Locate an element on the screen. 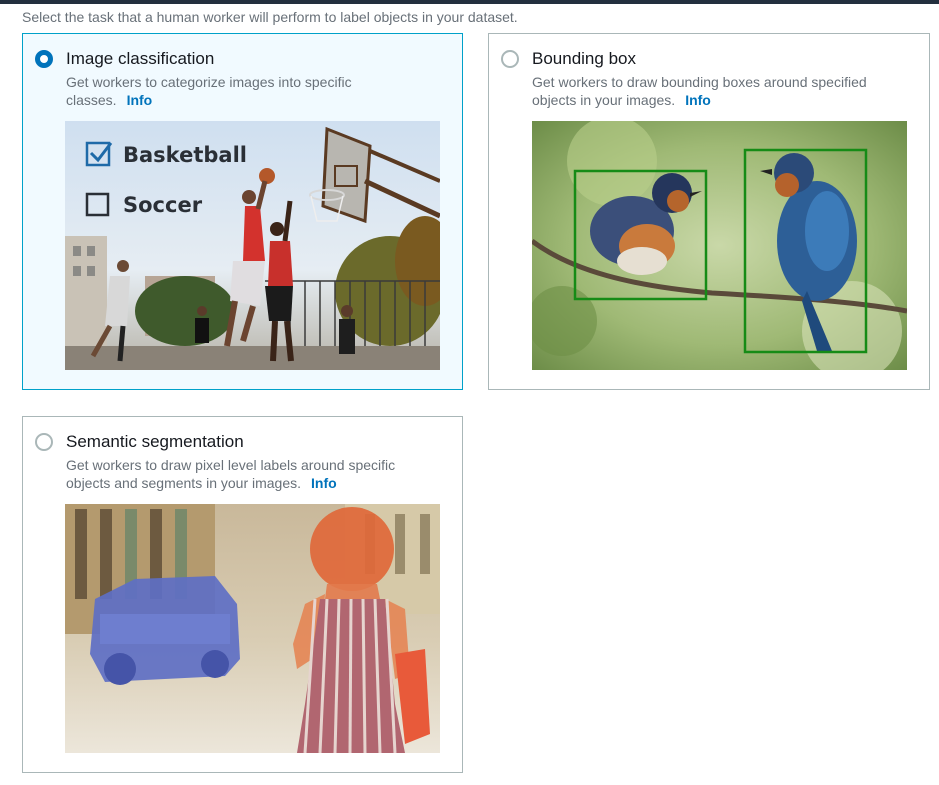 The height and width of the screenshot is (785, 939). semantic-segmentation-preview is located at coordinates (252, 628).